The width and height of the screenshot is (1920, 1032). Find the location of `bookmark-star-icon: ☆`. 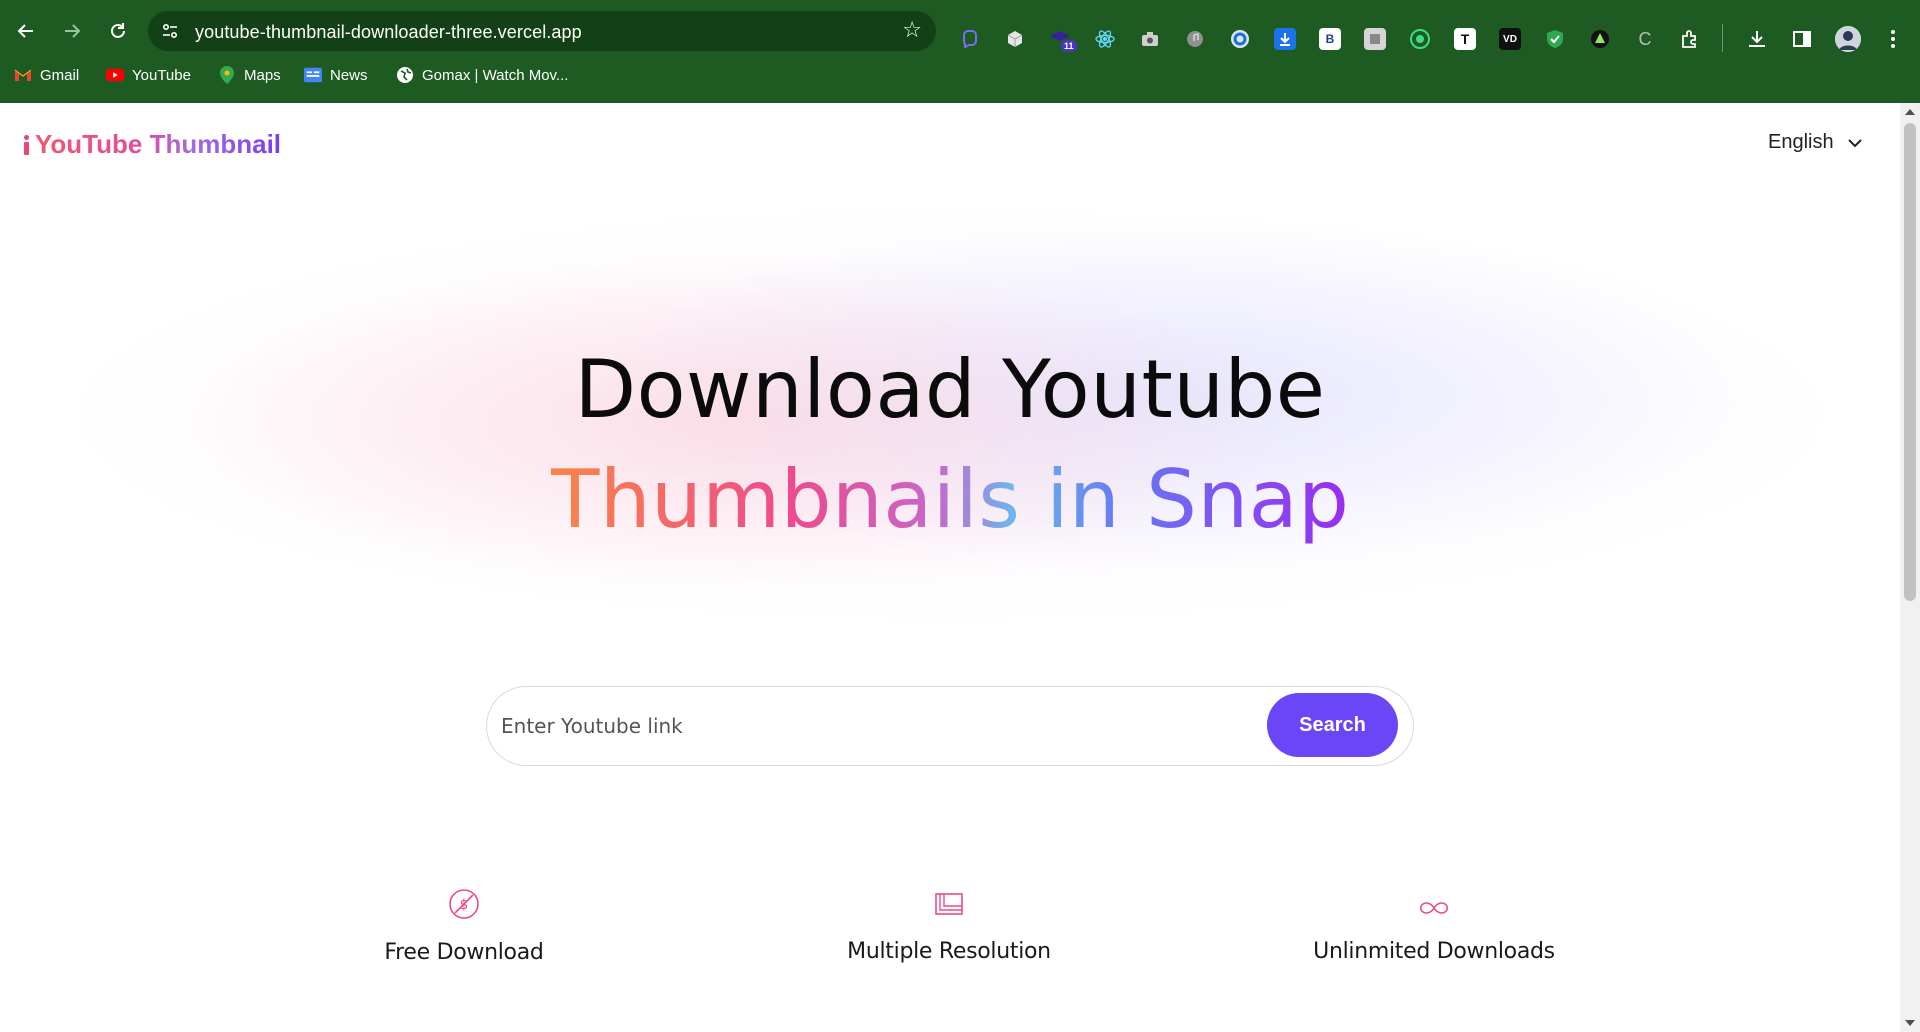

bookmark-star-icon: ☆ is located at coordinates (912, 30).